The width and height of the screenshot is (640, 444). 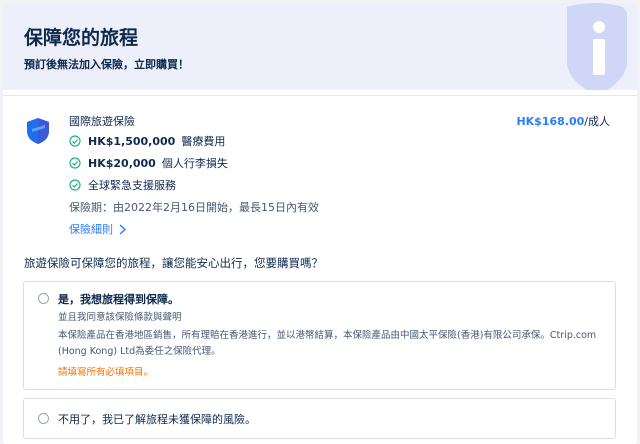 I want to click on header-subtitle: 預訂後無法加入保險，立即購買！, so click(x=106, y=64).